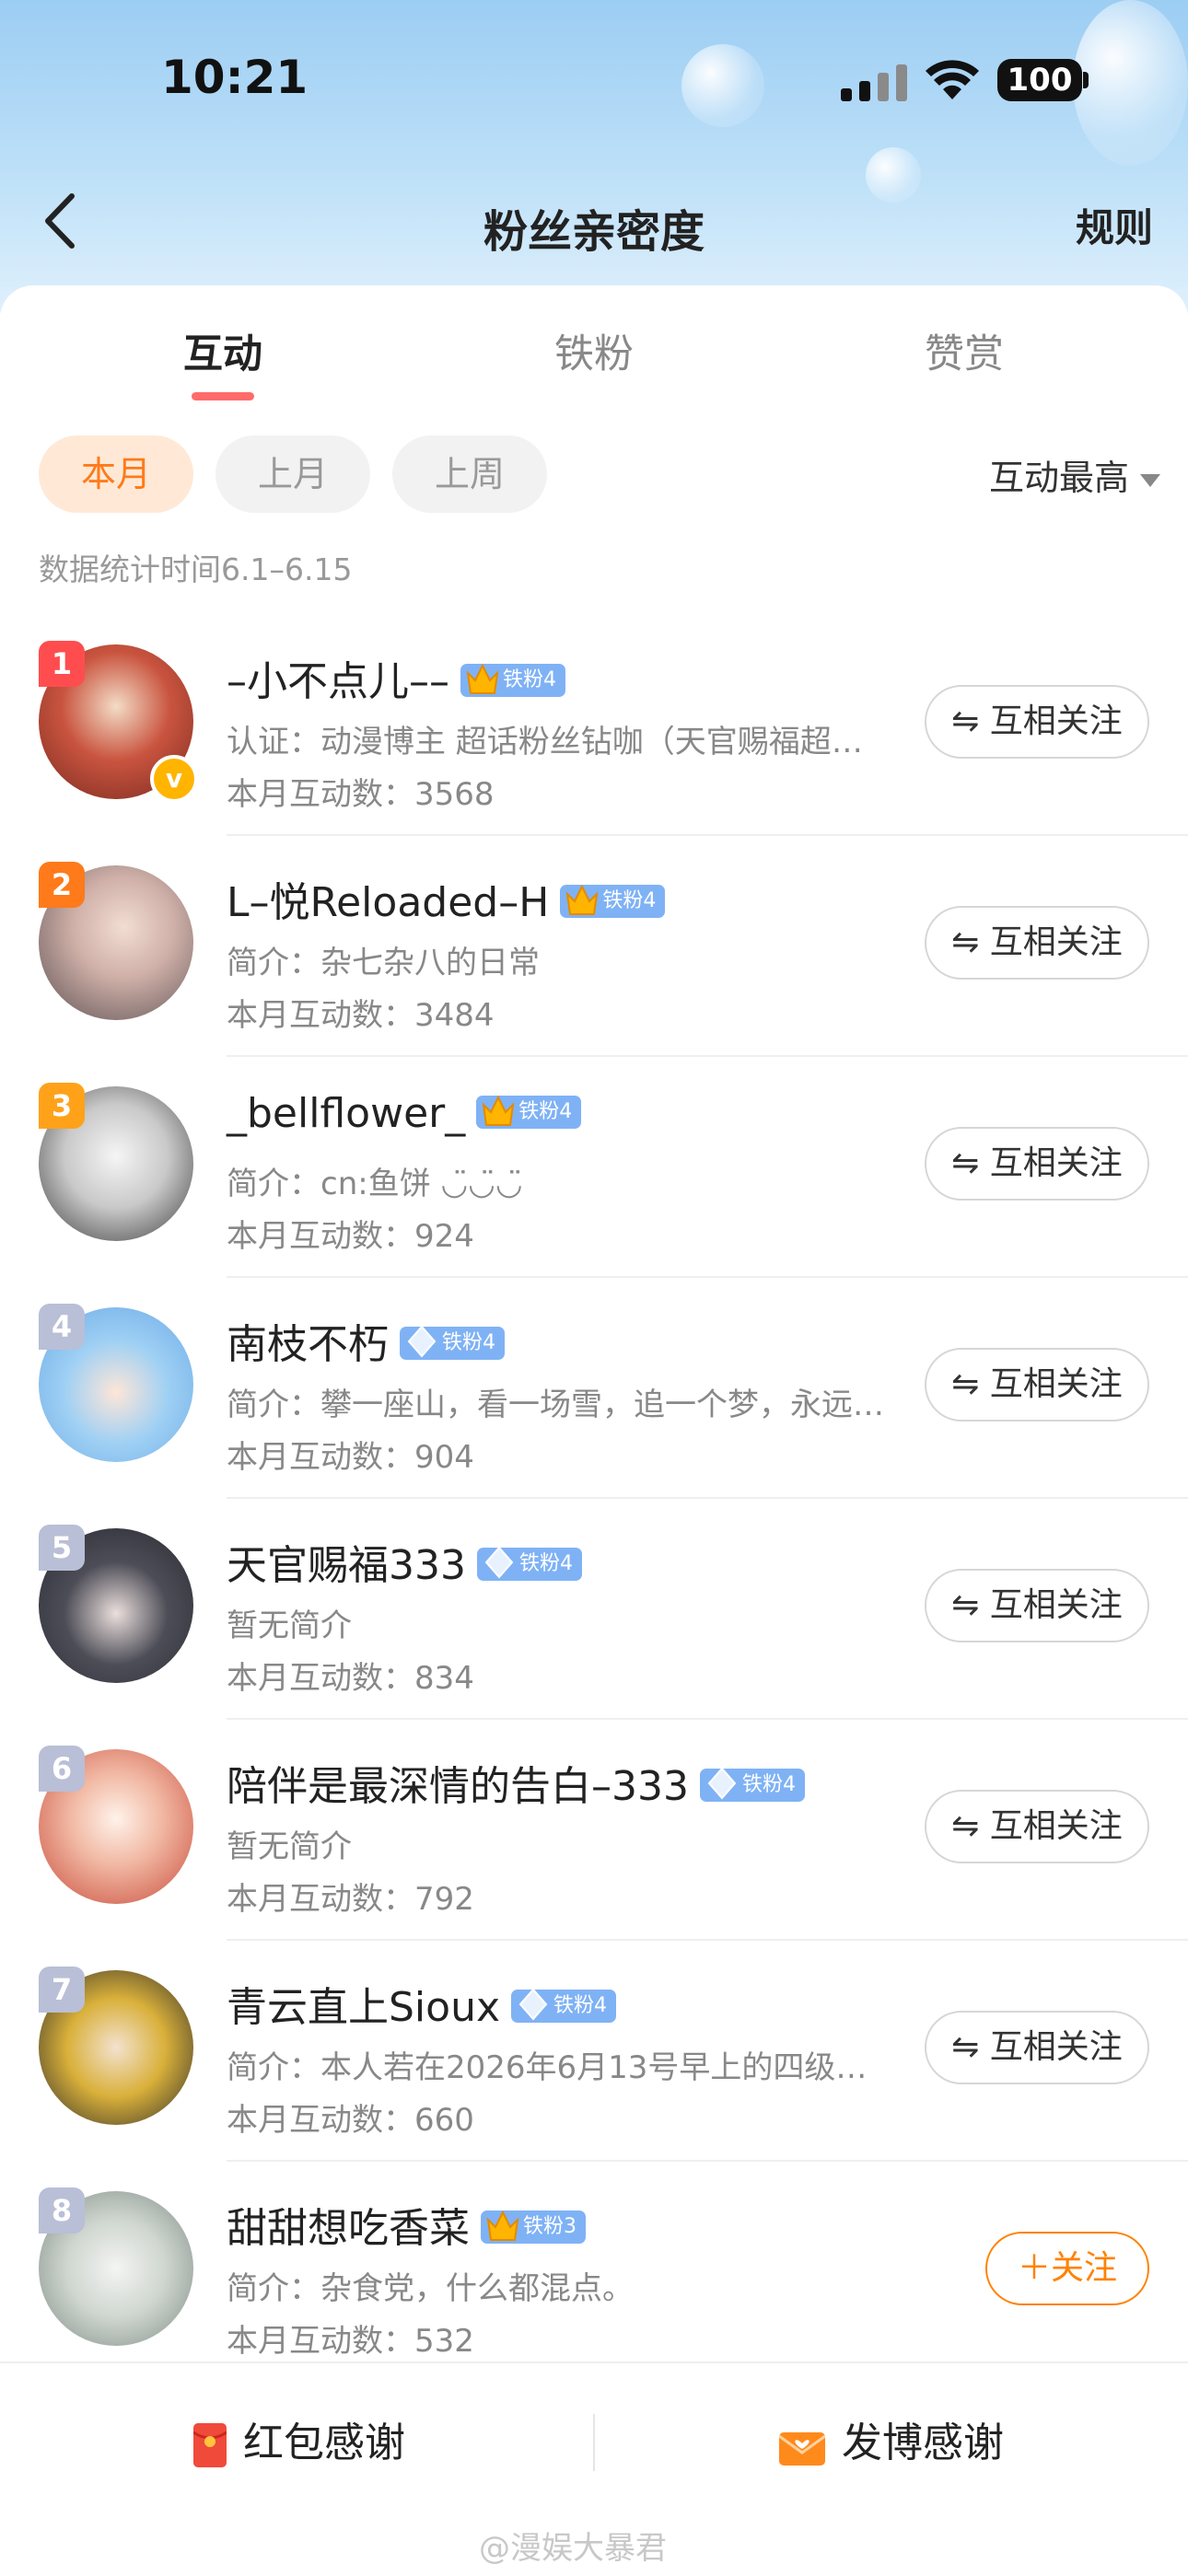 The image size is (1188, 2576). What do you see at coordinates (308, 1344) in the screenshot?
I see `fan-name: 南枝不朽` at bounding box center [308, 1344].